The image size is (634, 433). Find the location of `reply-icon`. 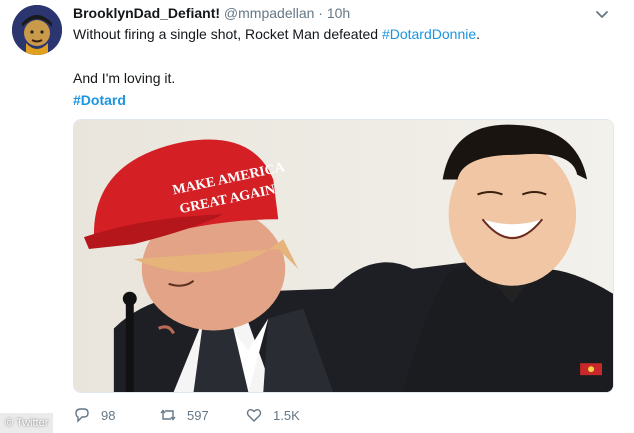

reply-icon is located at coordinates (82, 415).